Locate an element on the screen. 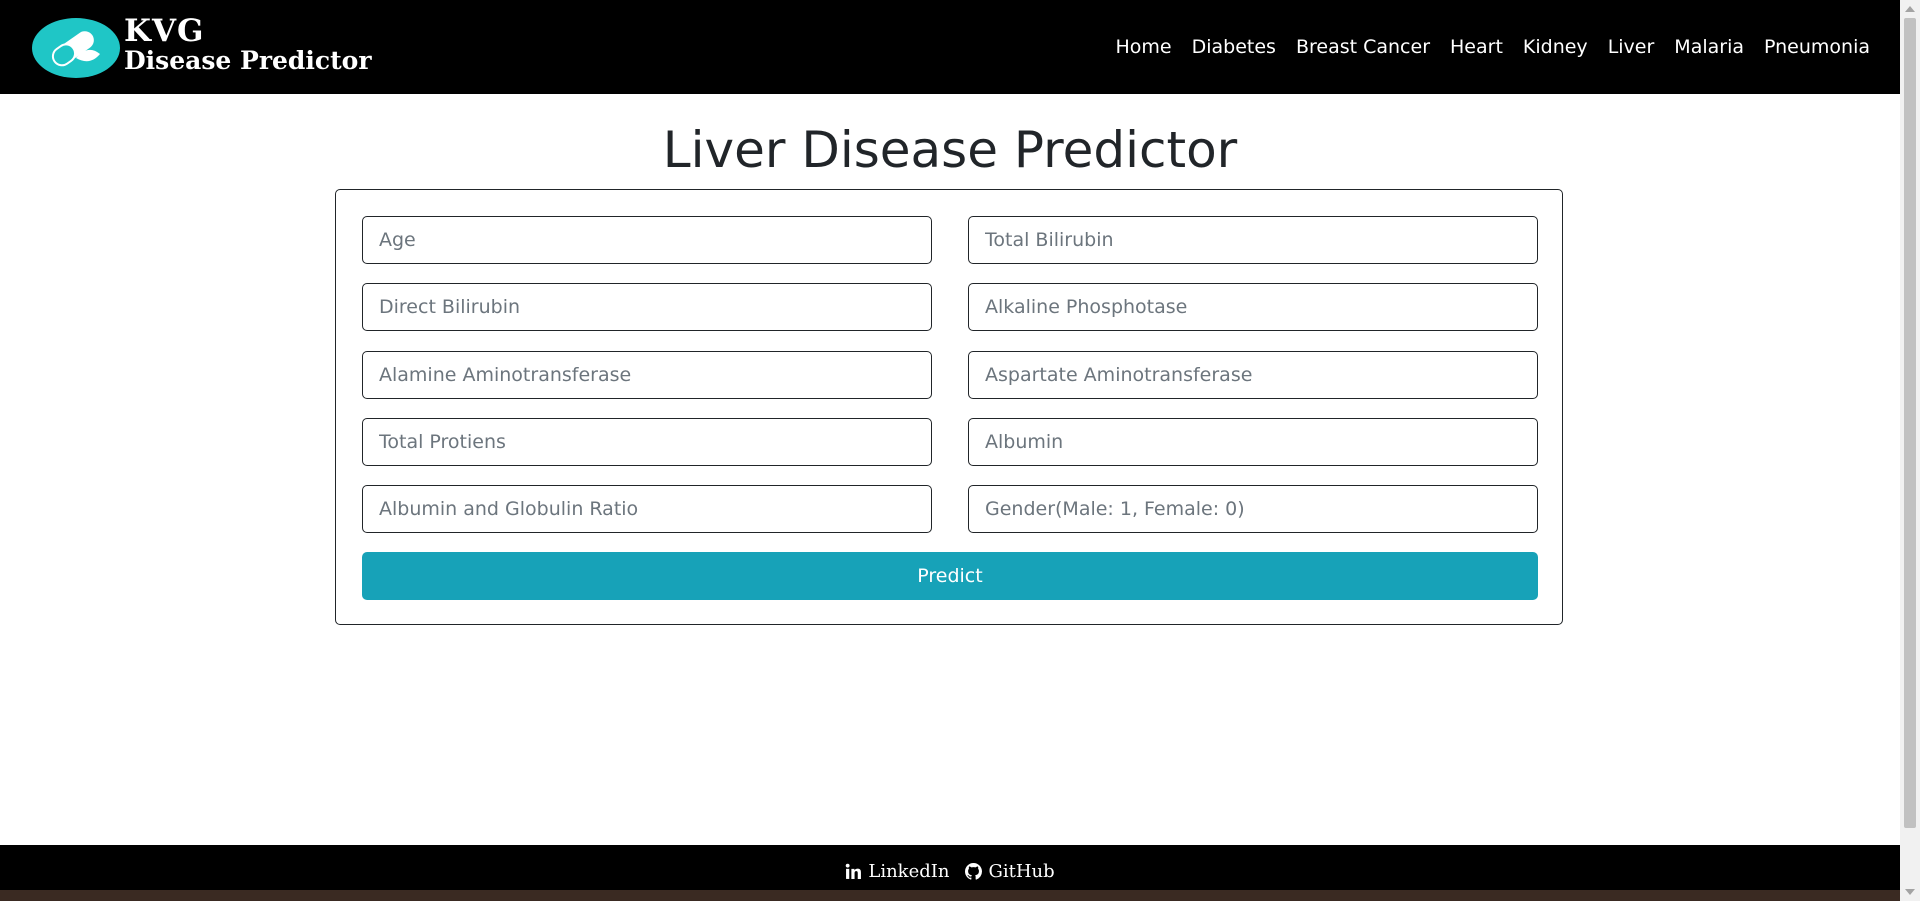 Image resolution: width=1920 pixels, height=901 pixels. footer-links: LinkedIn GitHub is located at coordinates (950, 871).